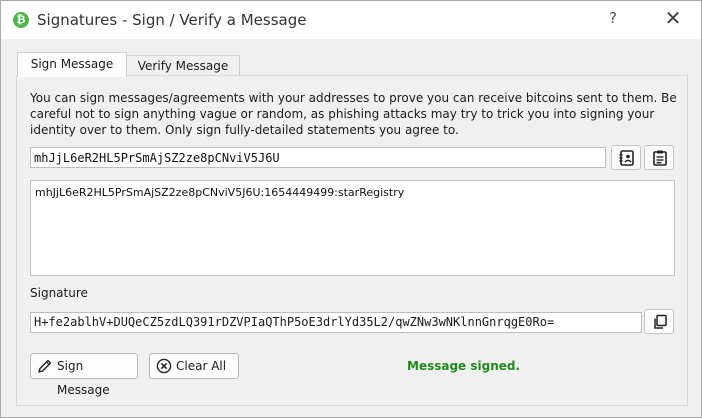 This screenshot has height=418, width=702. I want to click on window-title: Signatures - Sign / Verify a Message, so click(172, 20).